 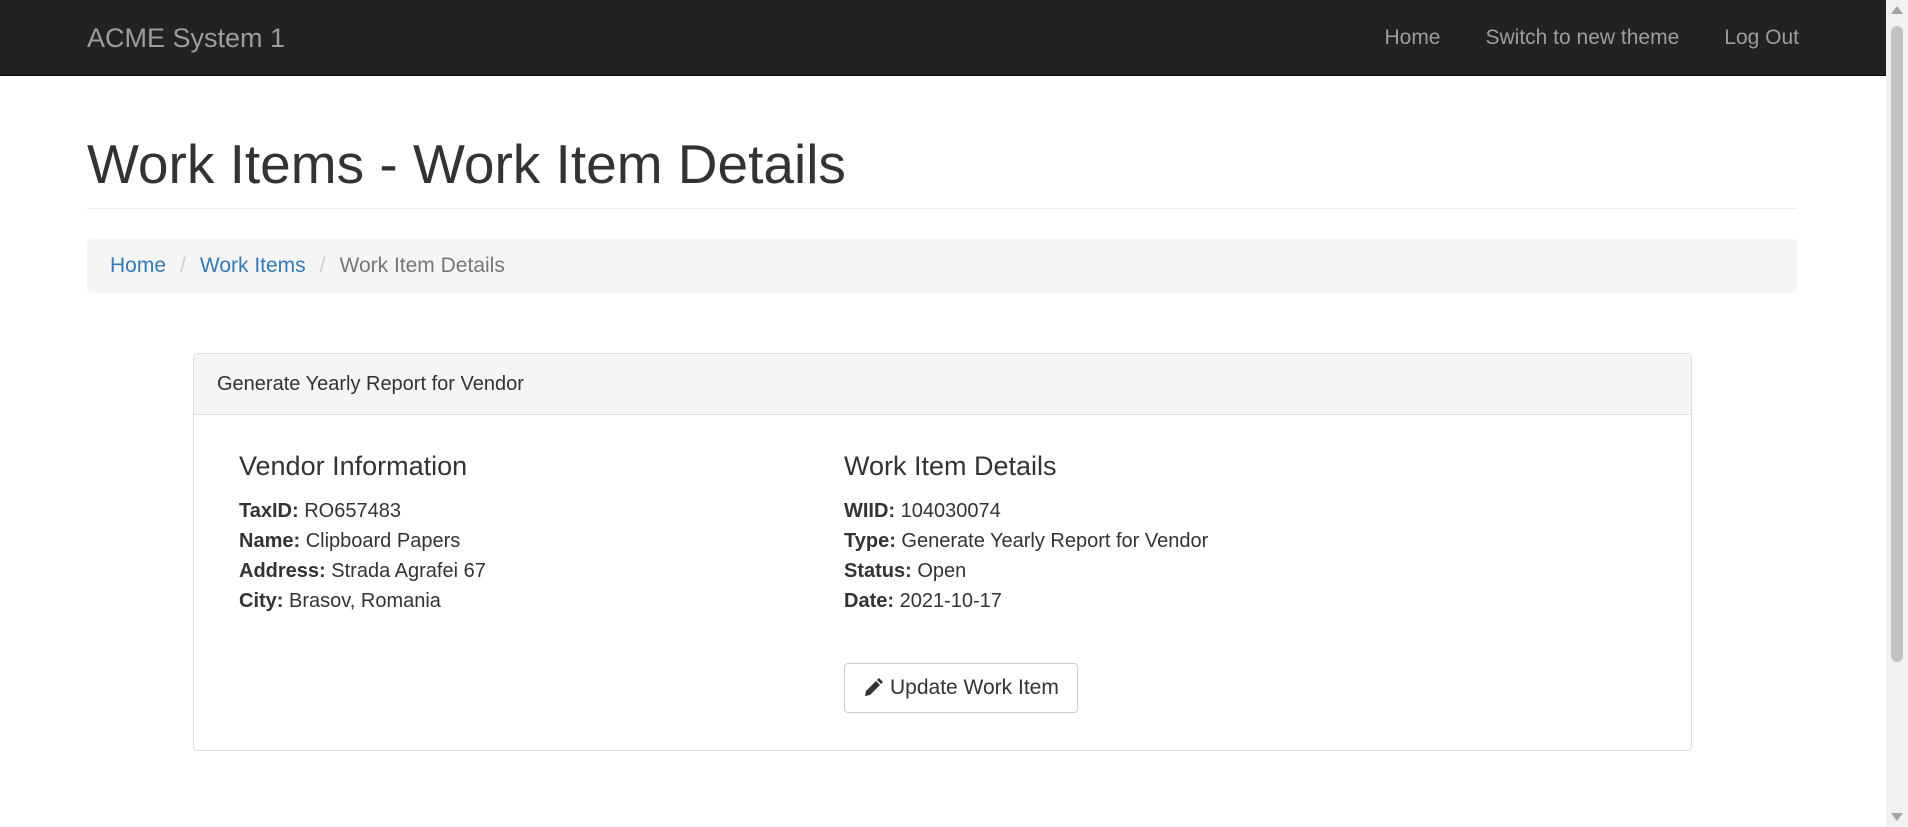 What do you see at coordinates (974, 687) in the screenshot?
I see `update-work-item-label: Update Work Item` at bounding box center [974, 687].